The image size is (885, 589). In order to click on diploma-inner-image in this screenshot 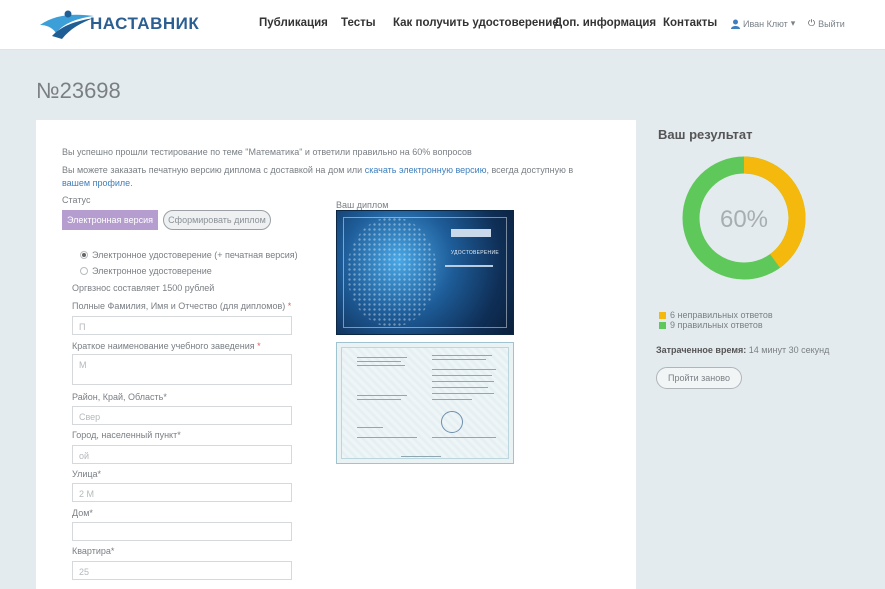, I will do `click(425, 403)`.